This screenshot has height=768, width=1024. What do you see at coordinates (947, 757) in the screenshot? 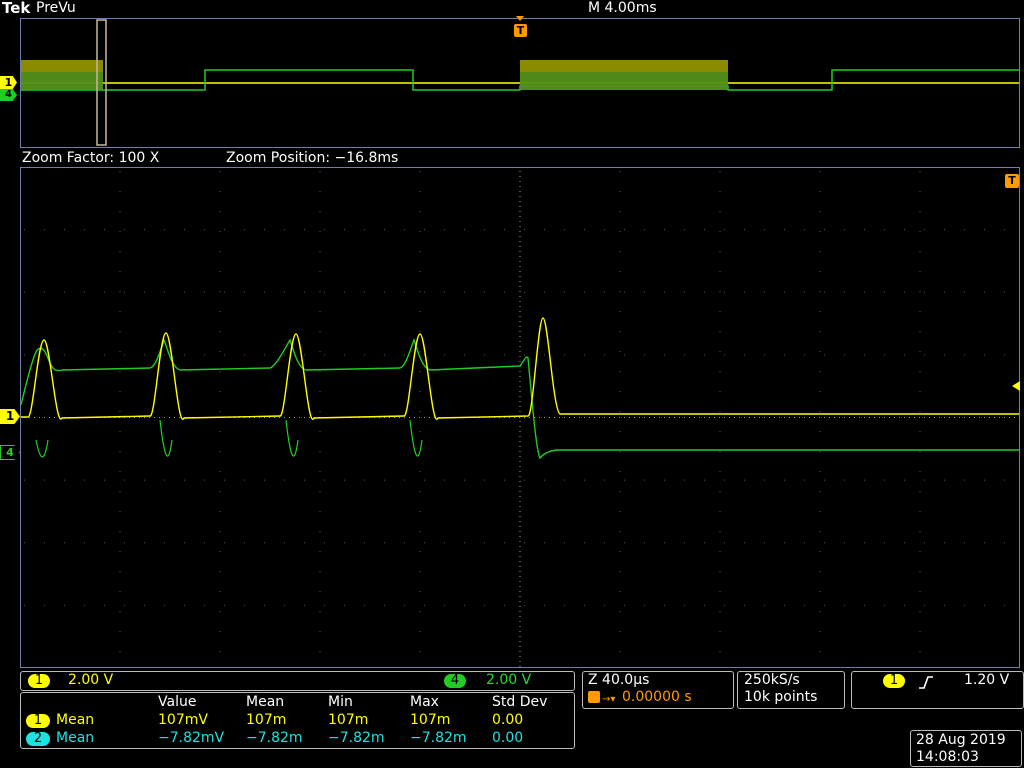
I see `time-value: 14:08:03` at bounding box center [947, 757].